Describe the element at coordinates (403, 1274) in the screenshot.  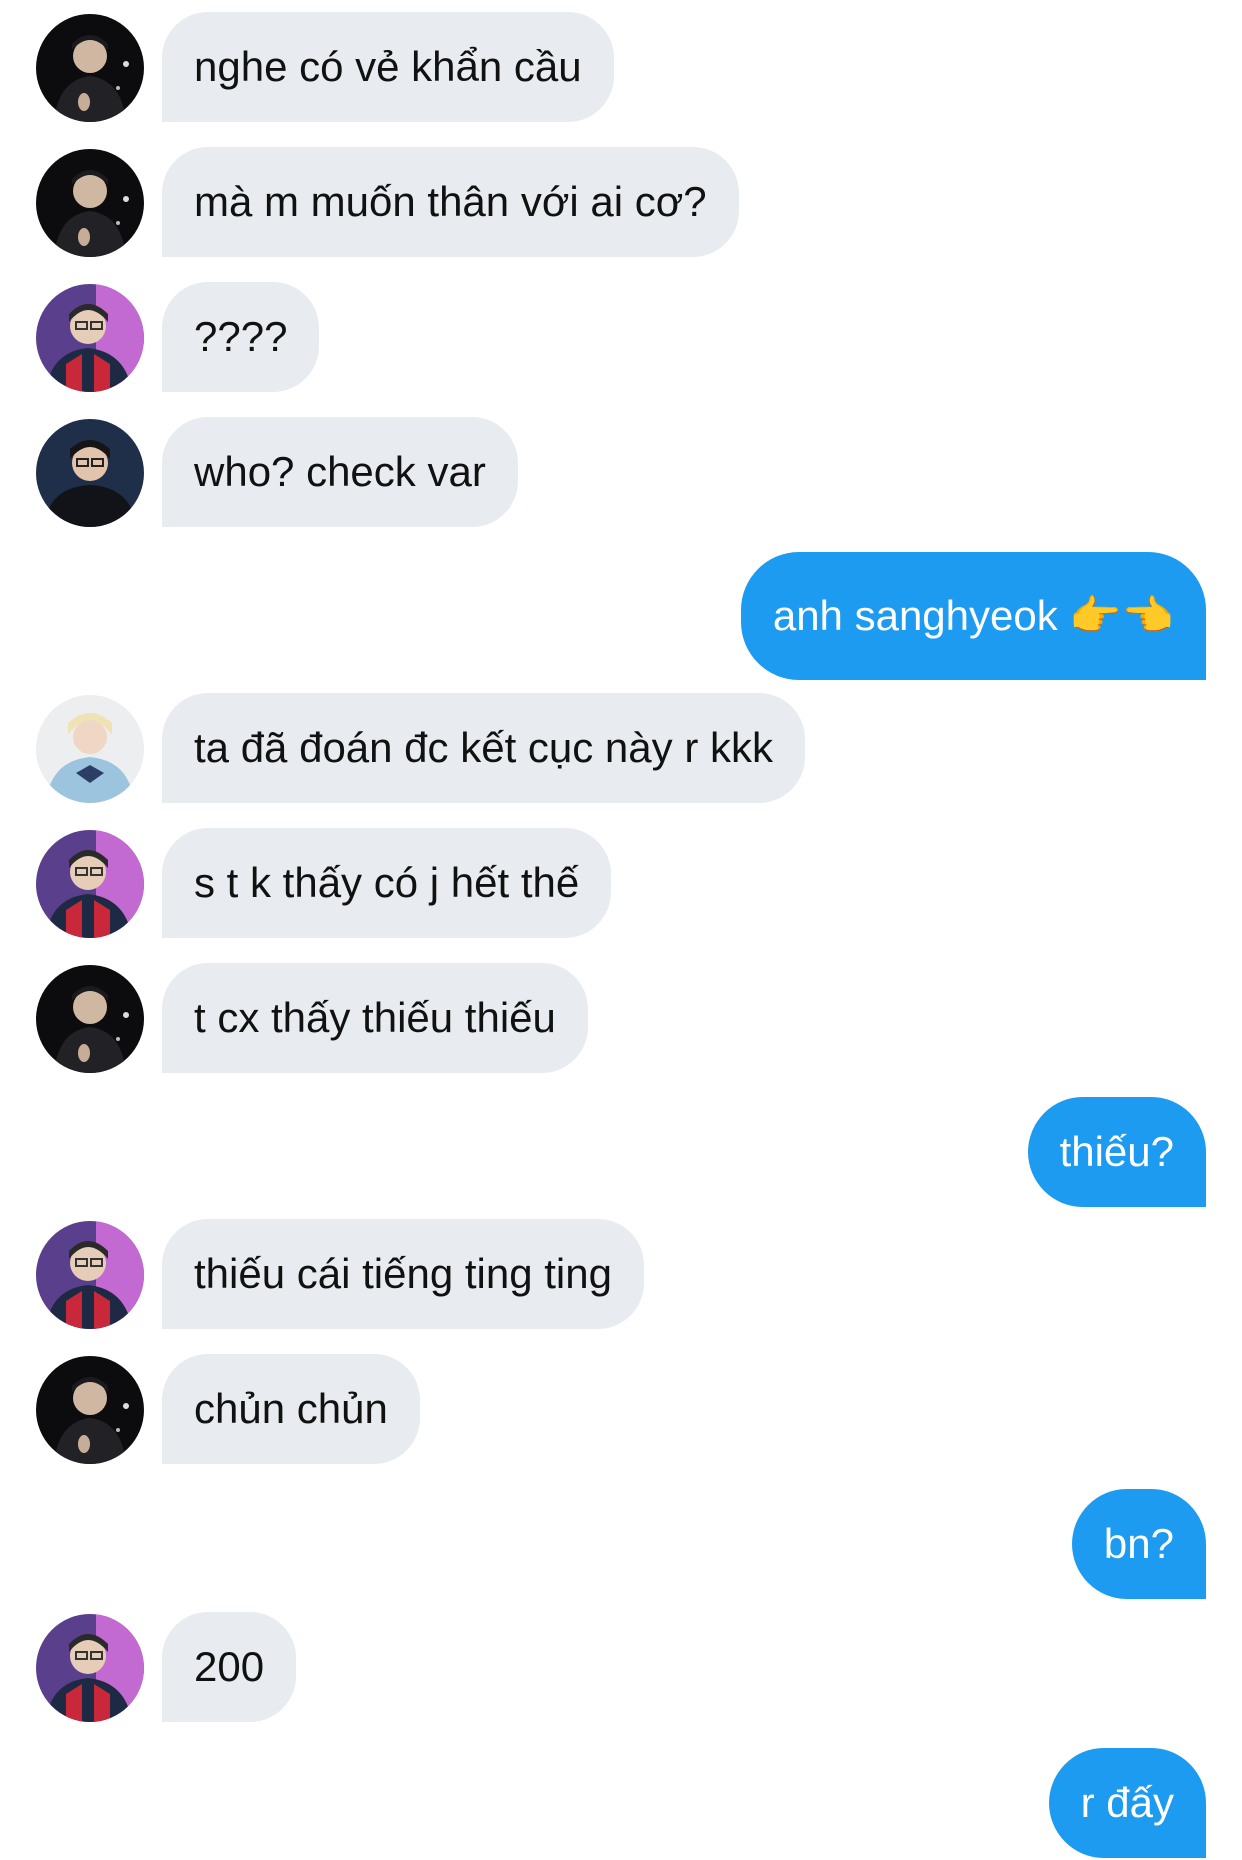
I see `message-bubble: thiếu cái tiếng ting ting` at that location.